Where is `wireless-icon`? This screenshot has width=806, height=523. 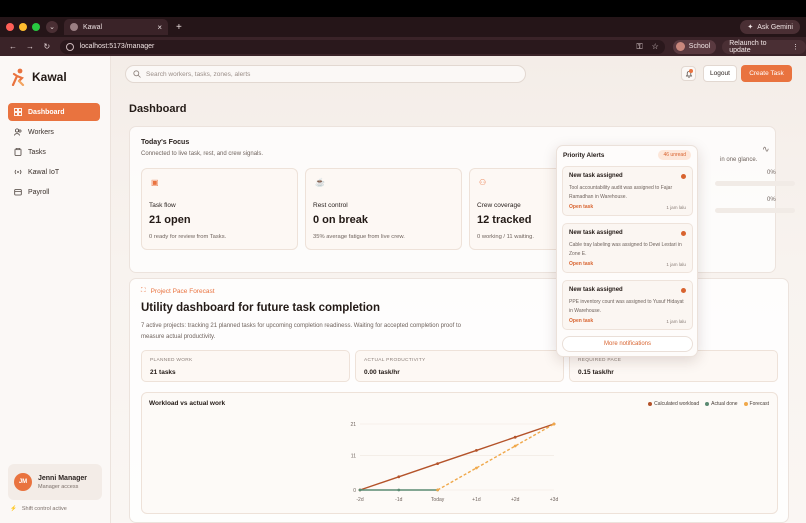
wireless-icon is located at coordinates (18, 172).